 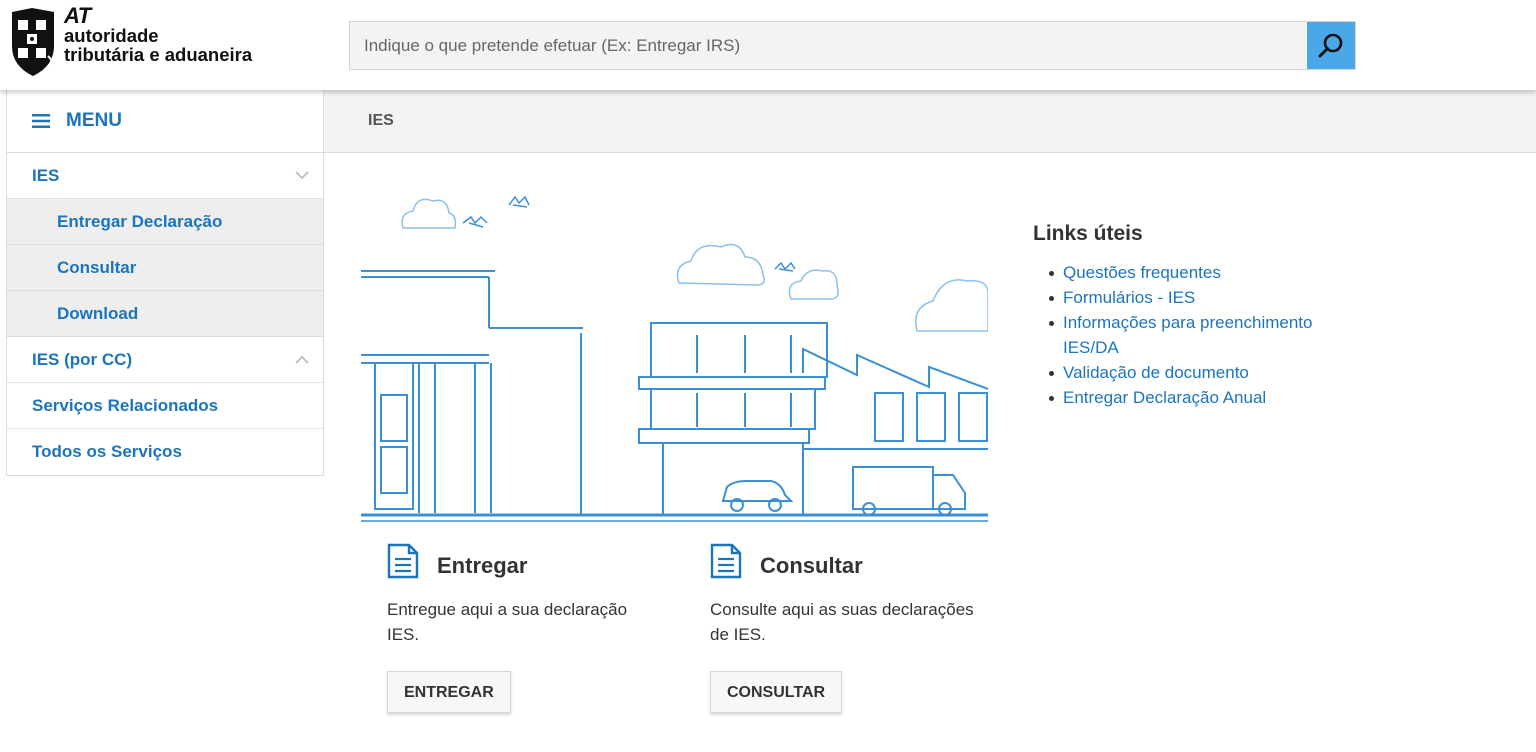 I want to click on sidebar-item-label: Serviços Relacionados, so click(x=125, y=405).